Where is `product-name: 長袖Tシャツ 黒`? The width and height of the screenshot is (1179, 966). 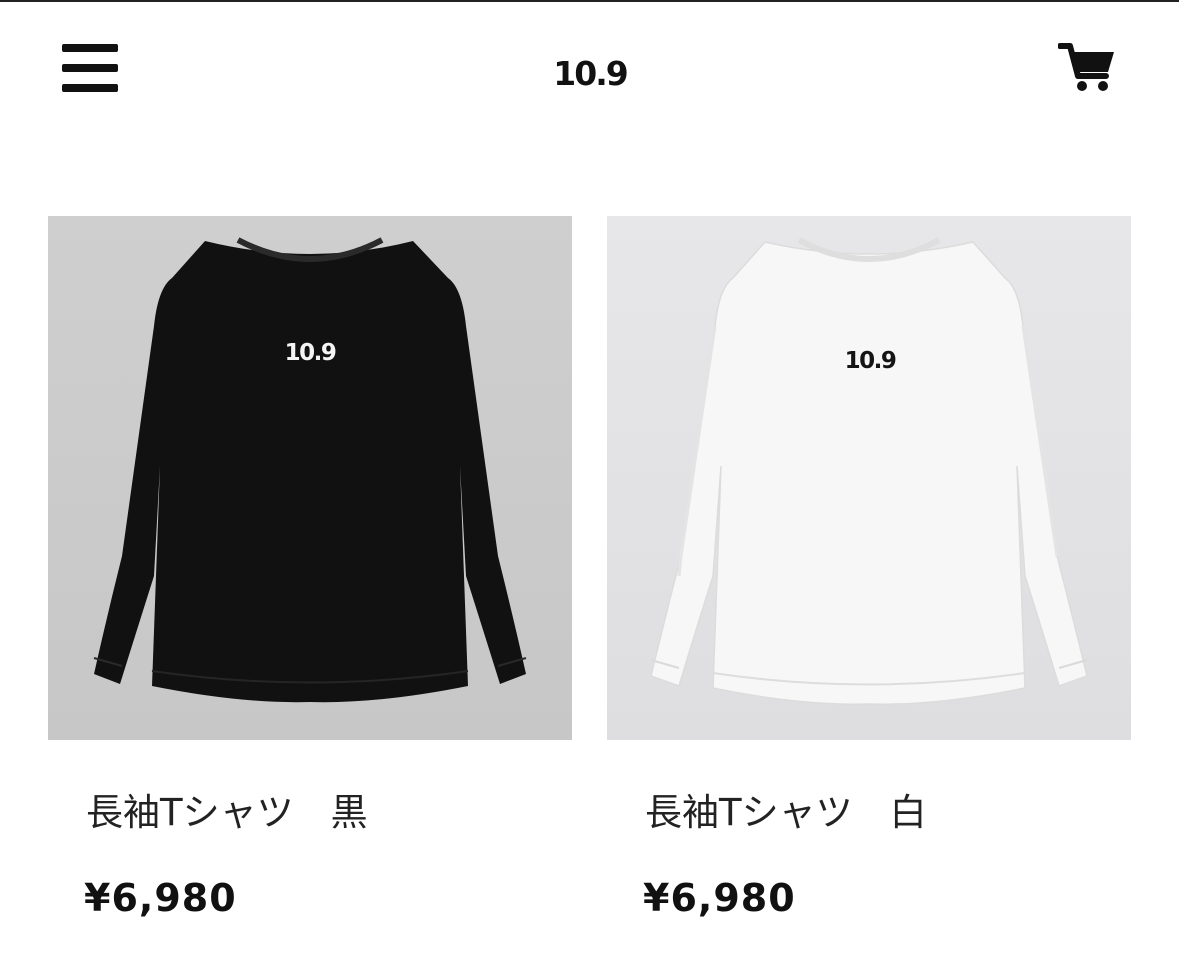
product-name: 長袖Tシャツ 黒 is located at coordinates (227, 809).